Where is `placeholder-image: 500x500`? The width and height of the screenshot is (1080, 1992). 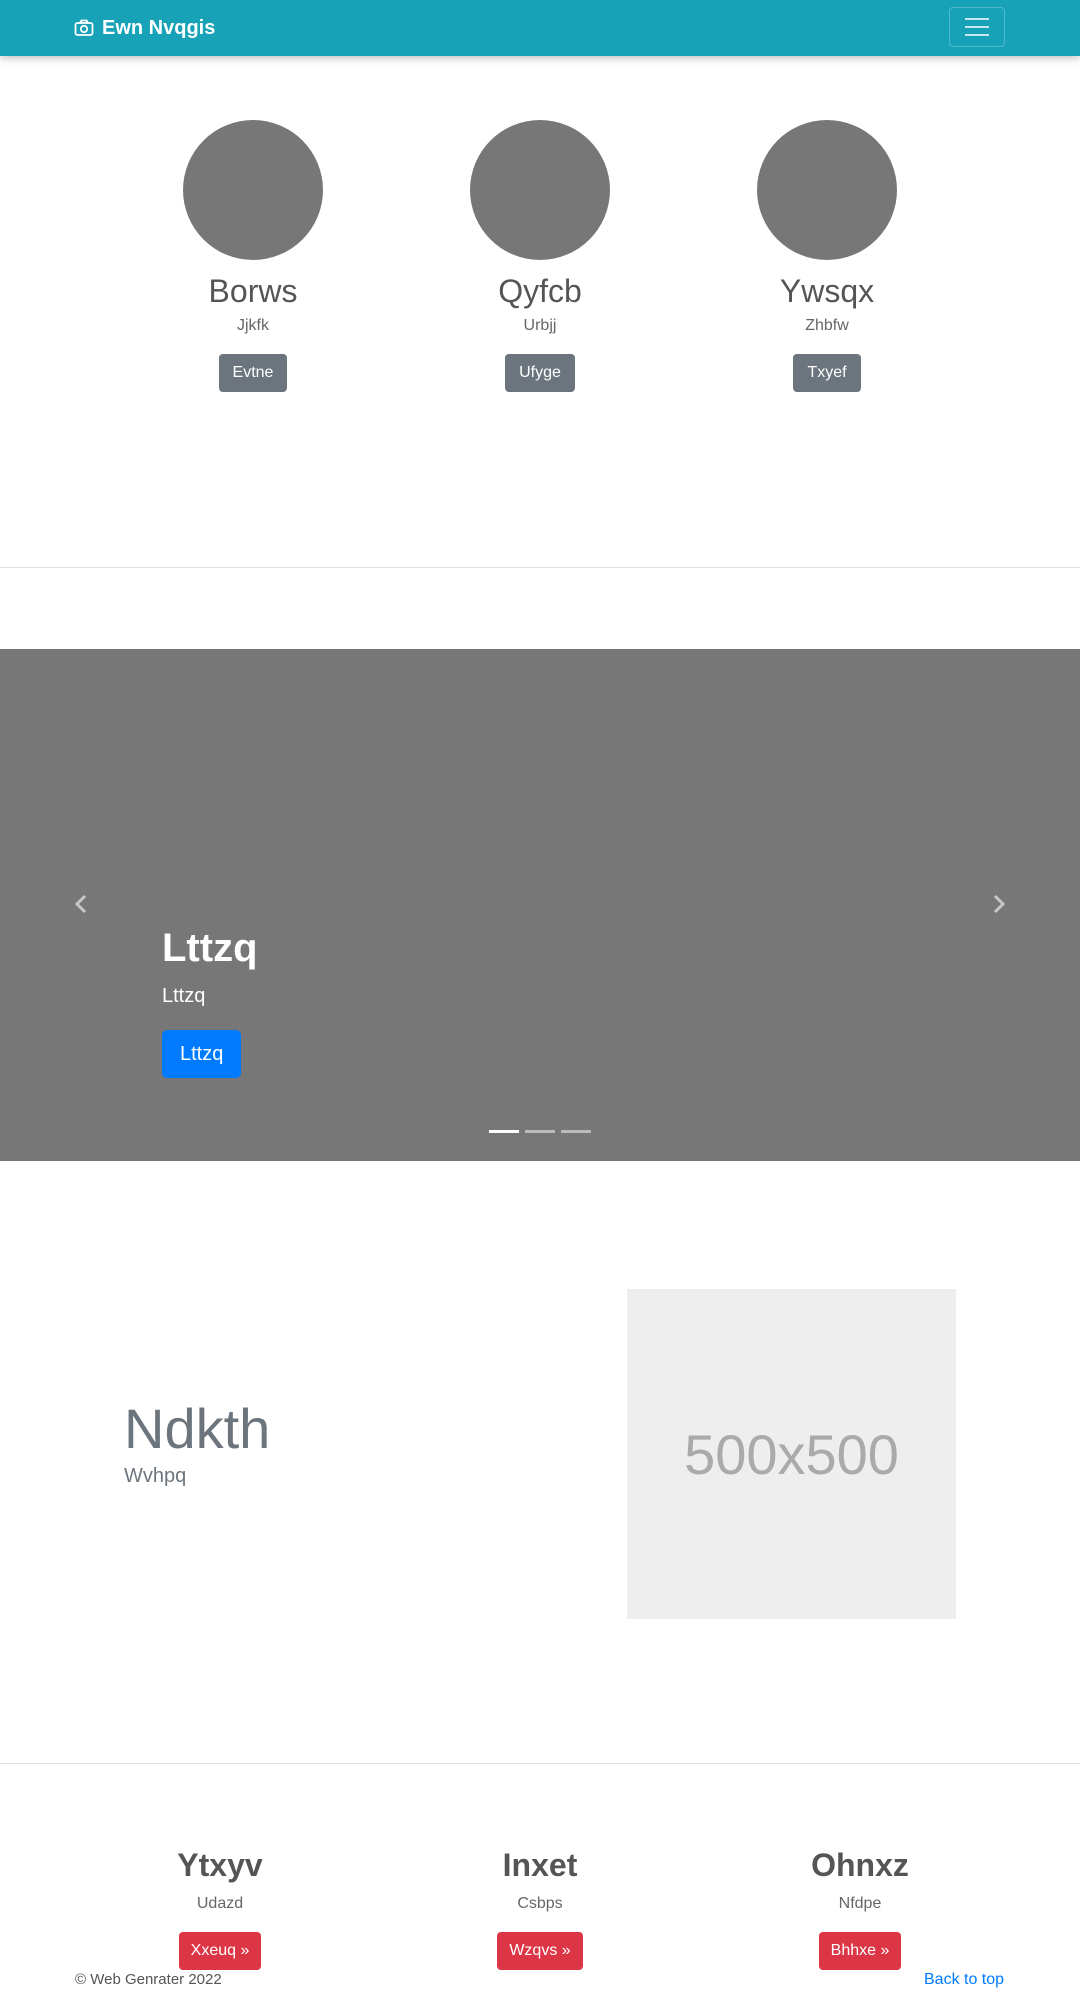
placeholder-image: 500x500 is located at coordinates (791, 1454).